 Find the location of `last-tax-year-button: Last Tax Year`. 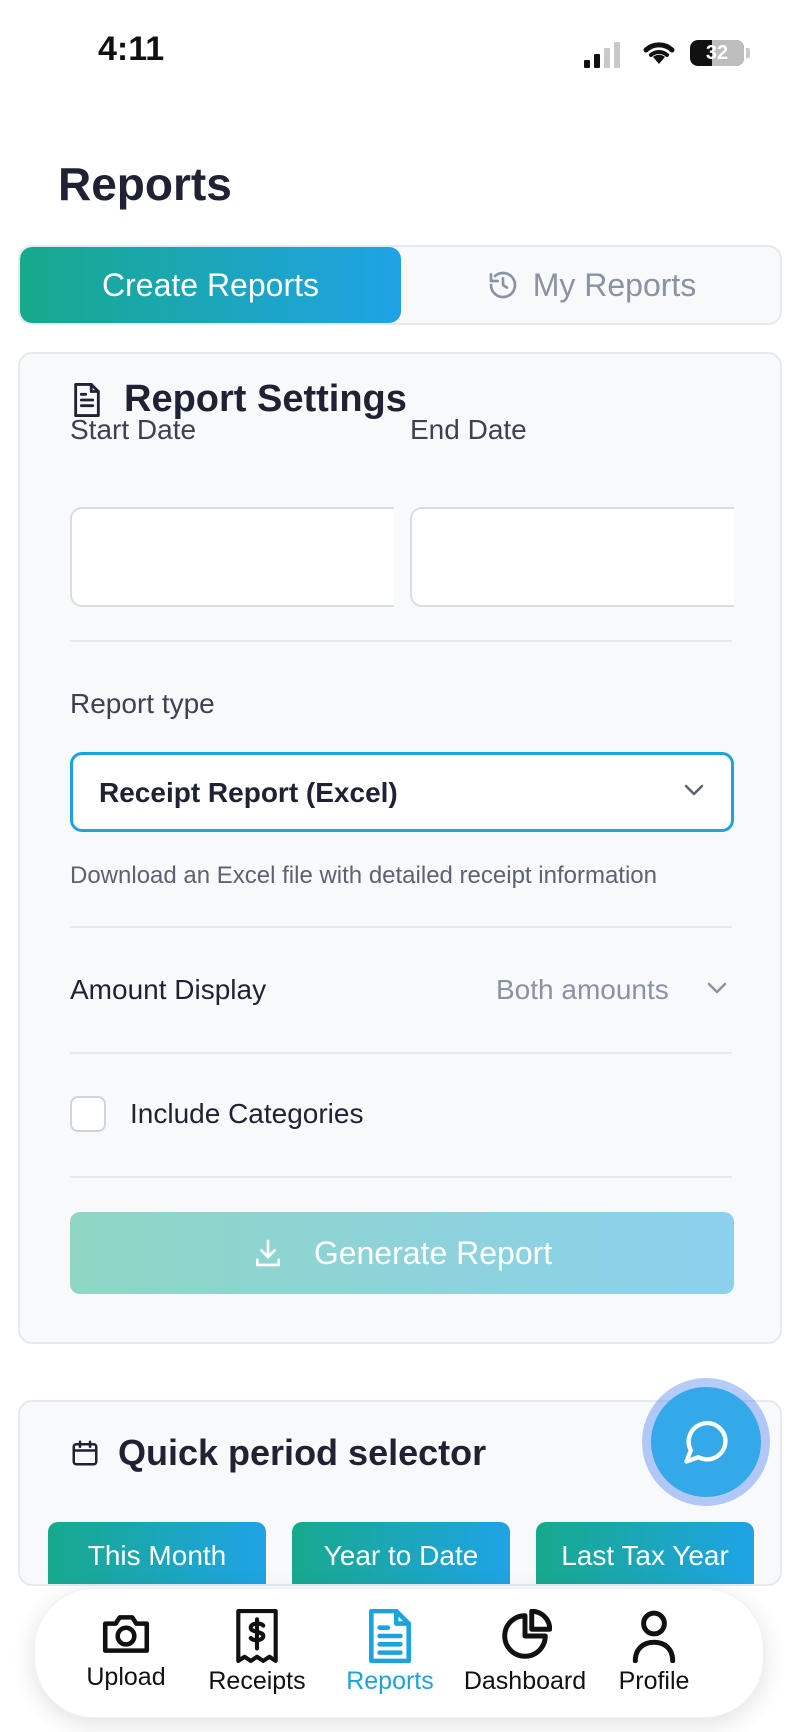

last-tax-year-button: Last Tax Year is located at coordinates (645, 1553).